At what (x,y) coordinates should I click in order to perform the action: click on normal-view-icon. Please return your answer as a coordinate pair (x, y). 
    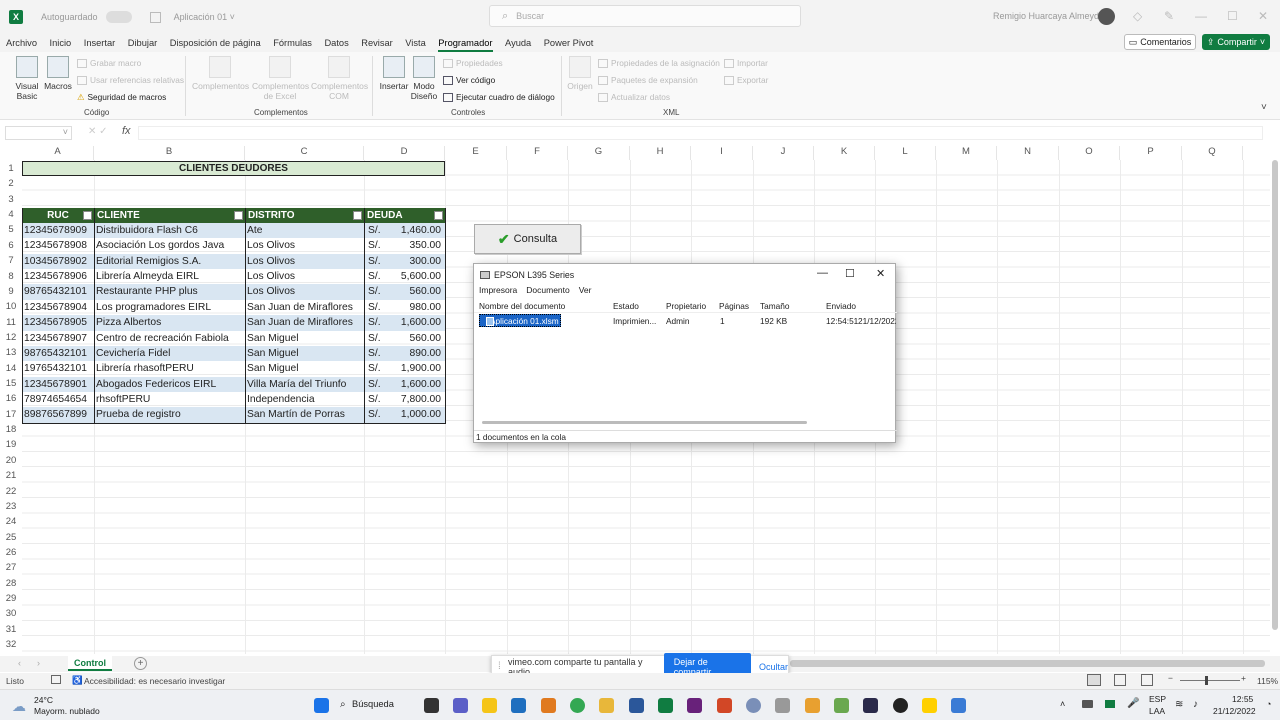
    Looking at the image, I should click on (1094, 680).